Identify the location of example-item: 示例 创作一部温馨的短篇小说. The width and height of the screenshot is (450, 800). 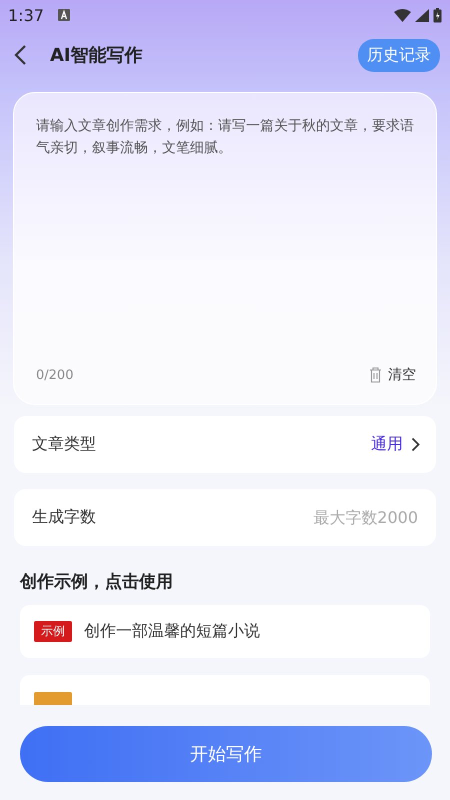
(225, 631).